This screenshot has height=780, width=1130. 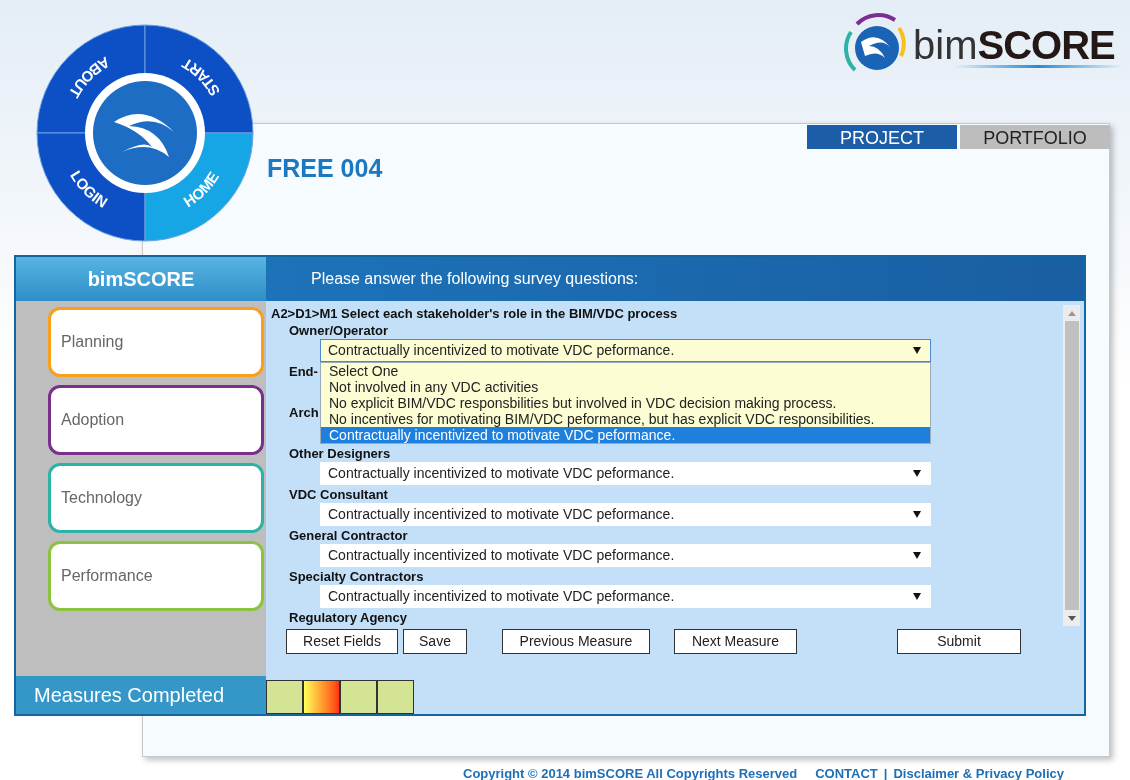 I want to click on scroll-down-icon, so click(x=1071, y=618).